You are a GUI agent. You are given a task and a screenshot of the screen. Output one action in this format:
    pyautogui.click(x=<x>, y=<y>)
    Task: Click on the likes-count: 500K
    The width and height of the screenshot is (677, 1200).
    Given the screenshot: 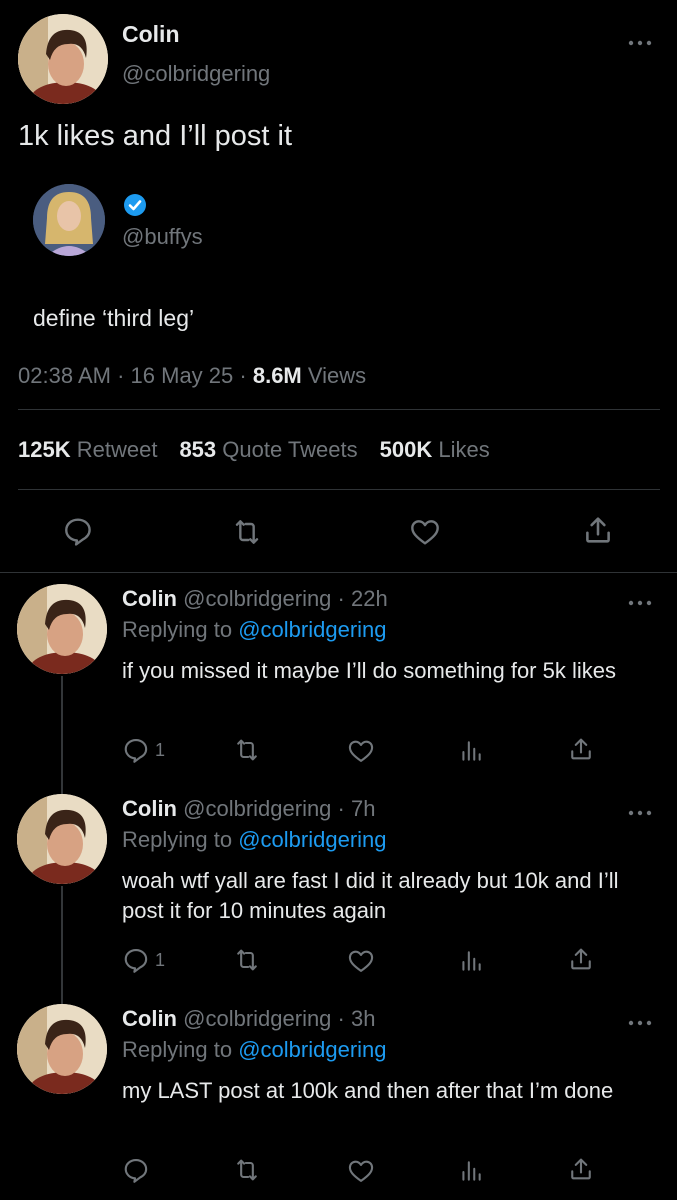 What is the action you would take?
    pyautogui.click(x=406, y=449)
    